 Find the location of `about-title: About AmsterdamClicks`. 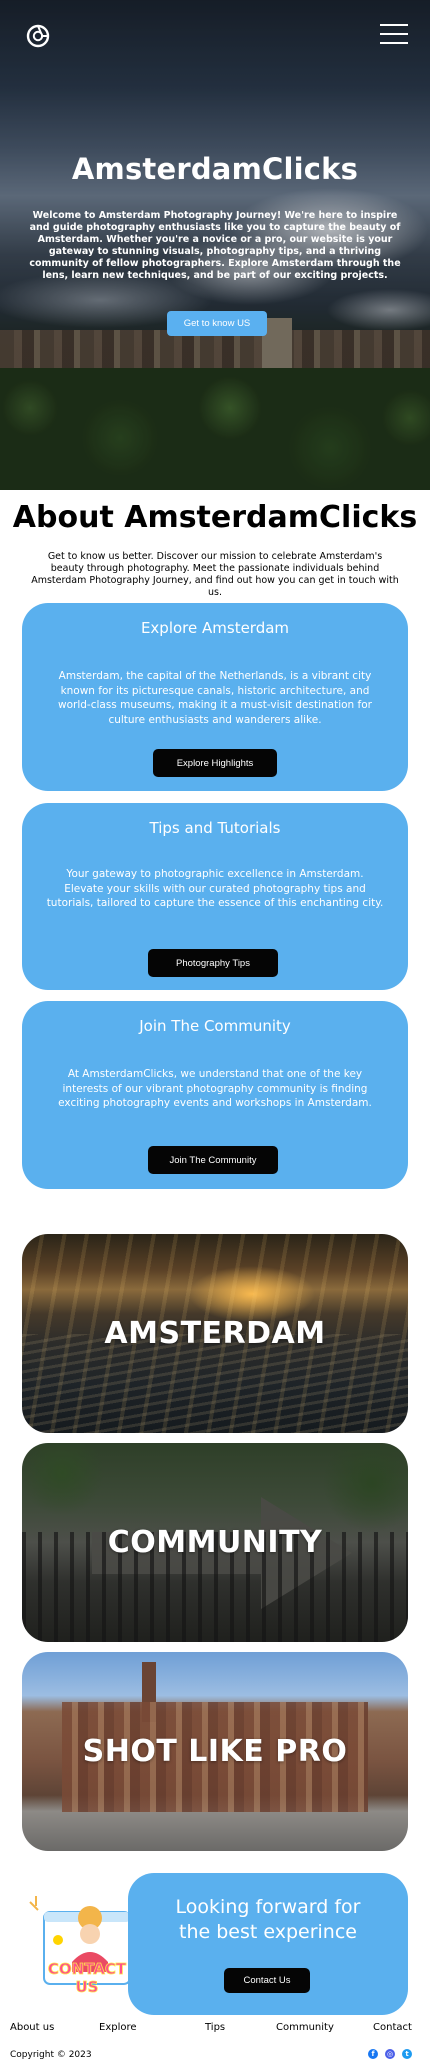

about-title: About AmsterdamClicks is located at coordinates (215, 517).